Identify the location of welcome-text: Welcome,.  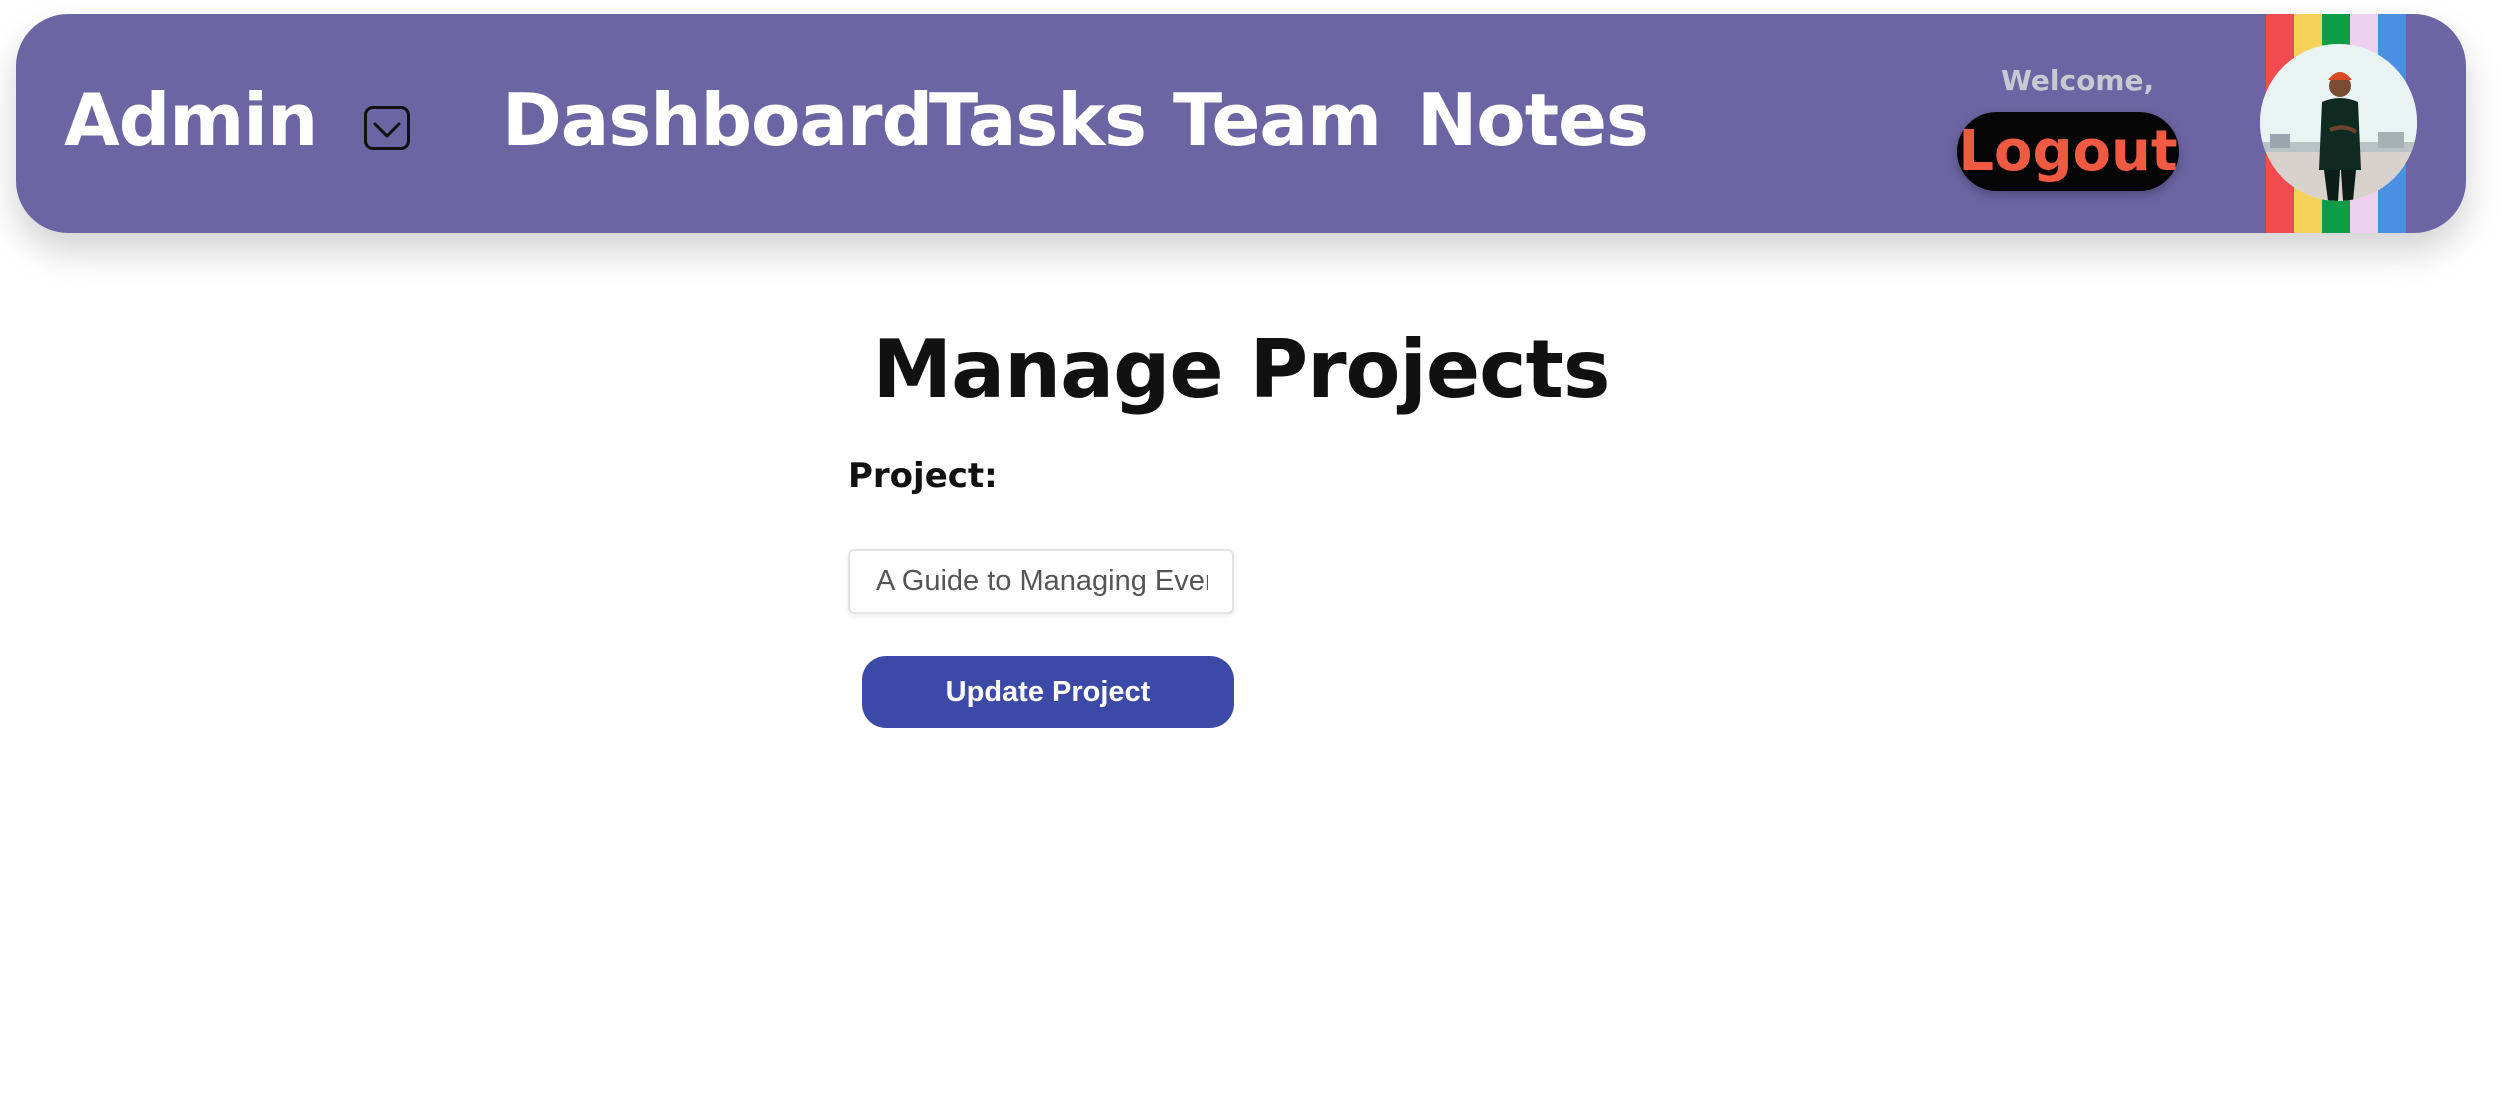
(2078, 80).